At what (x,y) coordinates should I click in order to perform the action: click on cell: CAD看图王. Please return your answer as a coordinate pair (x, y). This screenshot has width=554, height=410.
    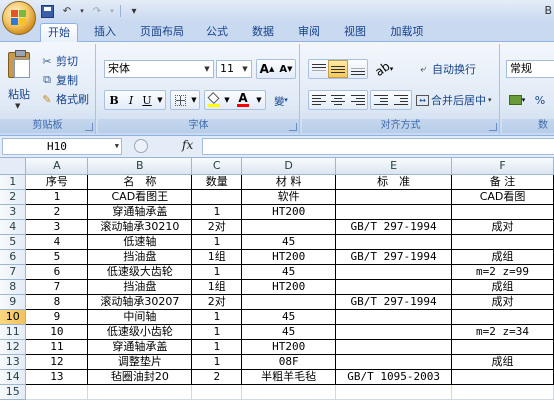
    Looking at the image, I should click on (140, 197).